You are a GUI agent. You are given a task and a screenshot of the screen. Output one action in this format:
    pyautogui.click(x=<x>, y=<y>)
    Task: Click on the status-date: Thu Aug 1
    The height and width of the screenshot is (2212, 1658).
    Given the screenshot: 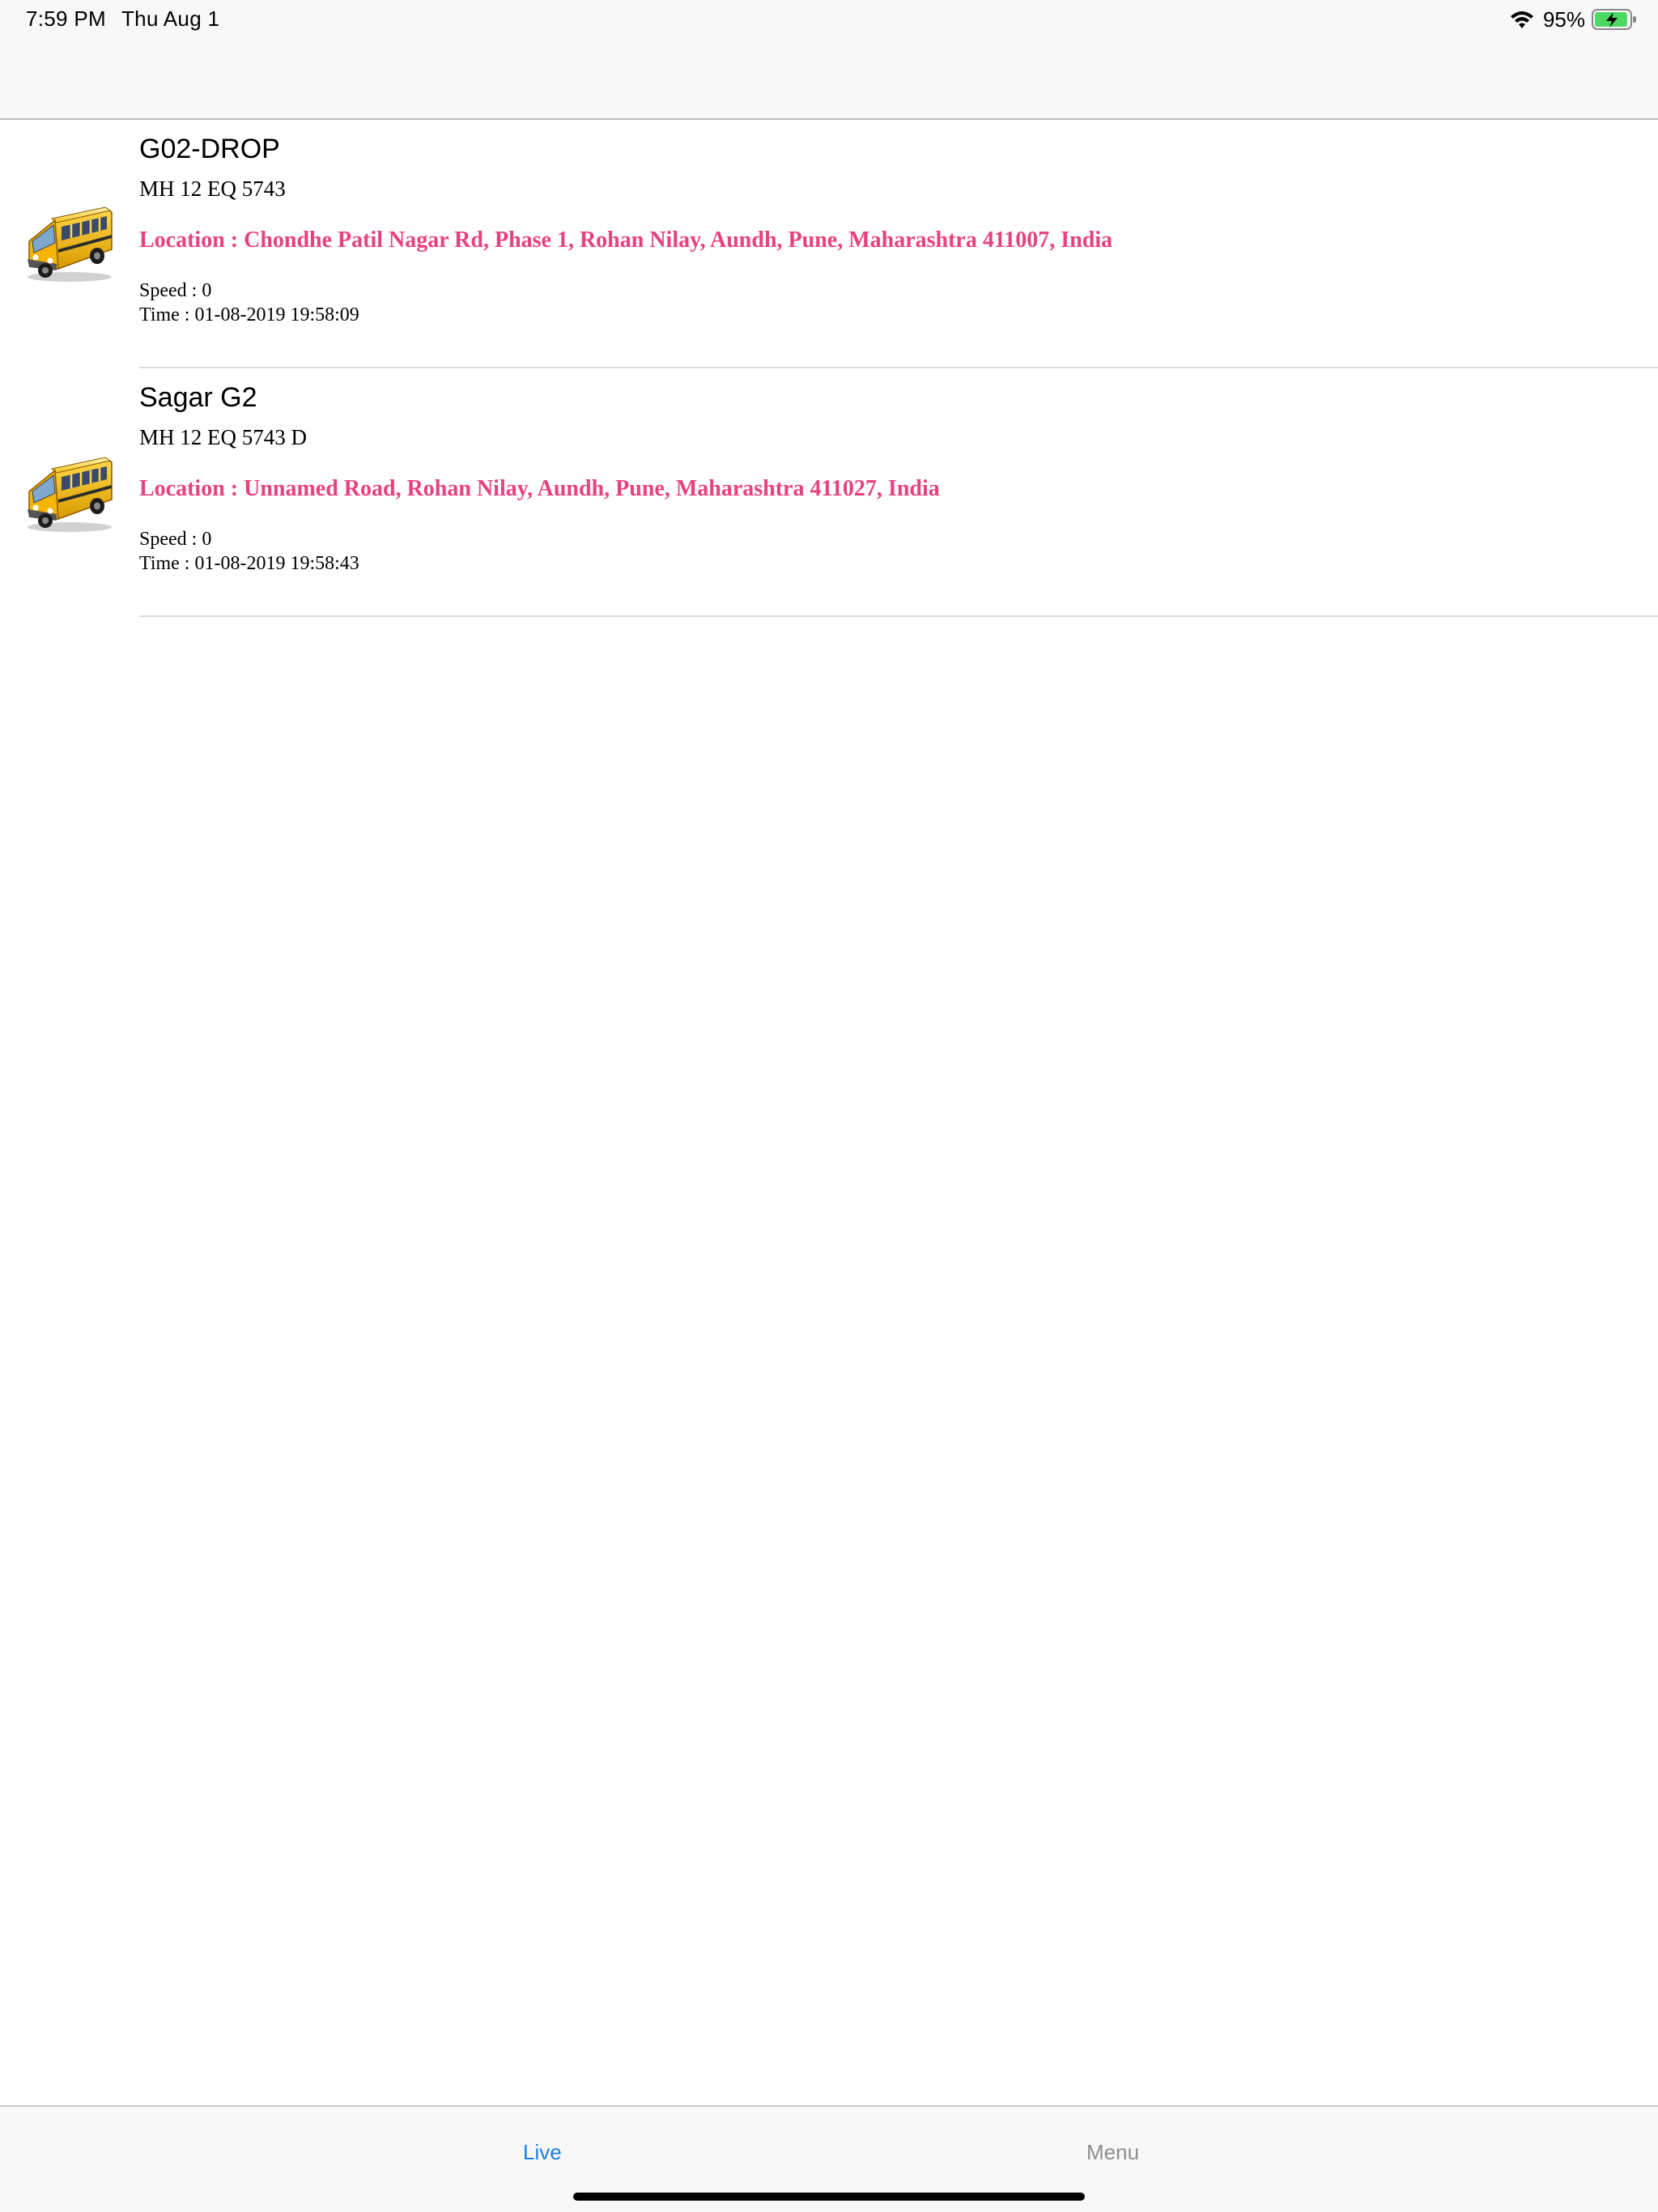 What is the action you would take?
    pyautogui.click(x=170, y=19)
    